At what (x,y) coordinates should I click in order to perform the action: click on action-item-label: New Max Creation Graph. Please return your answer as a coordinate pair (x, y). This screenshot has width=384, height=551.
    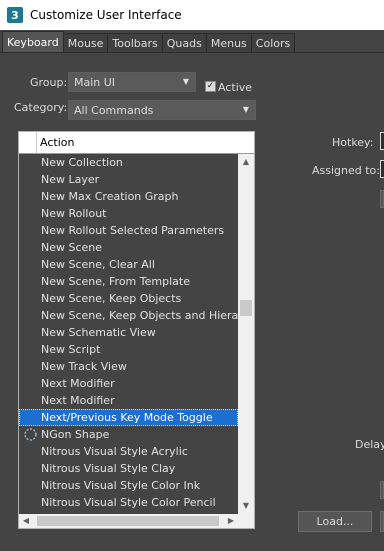
    Looking at the image, I should click on (110, 196).